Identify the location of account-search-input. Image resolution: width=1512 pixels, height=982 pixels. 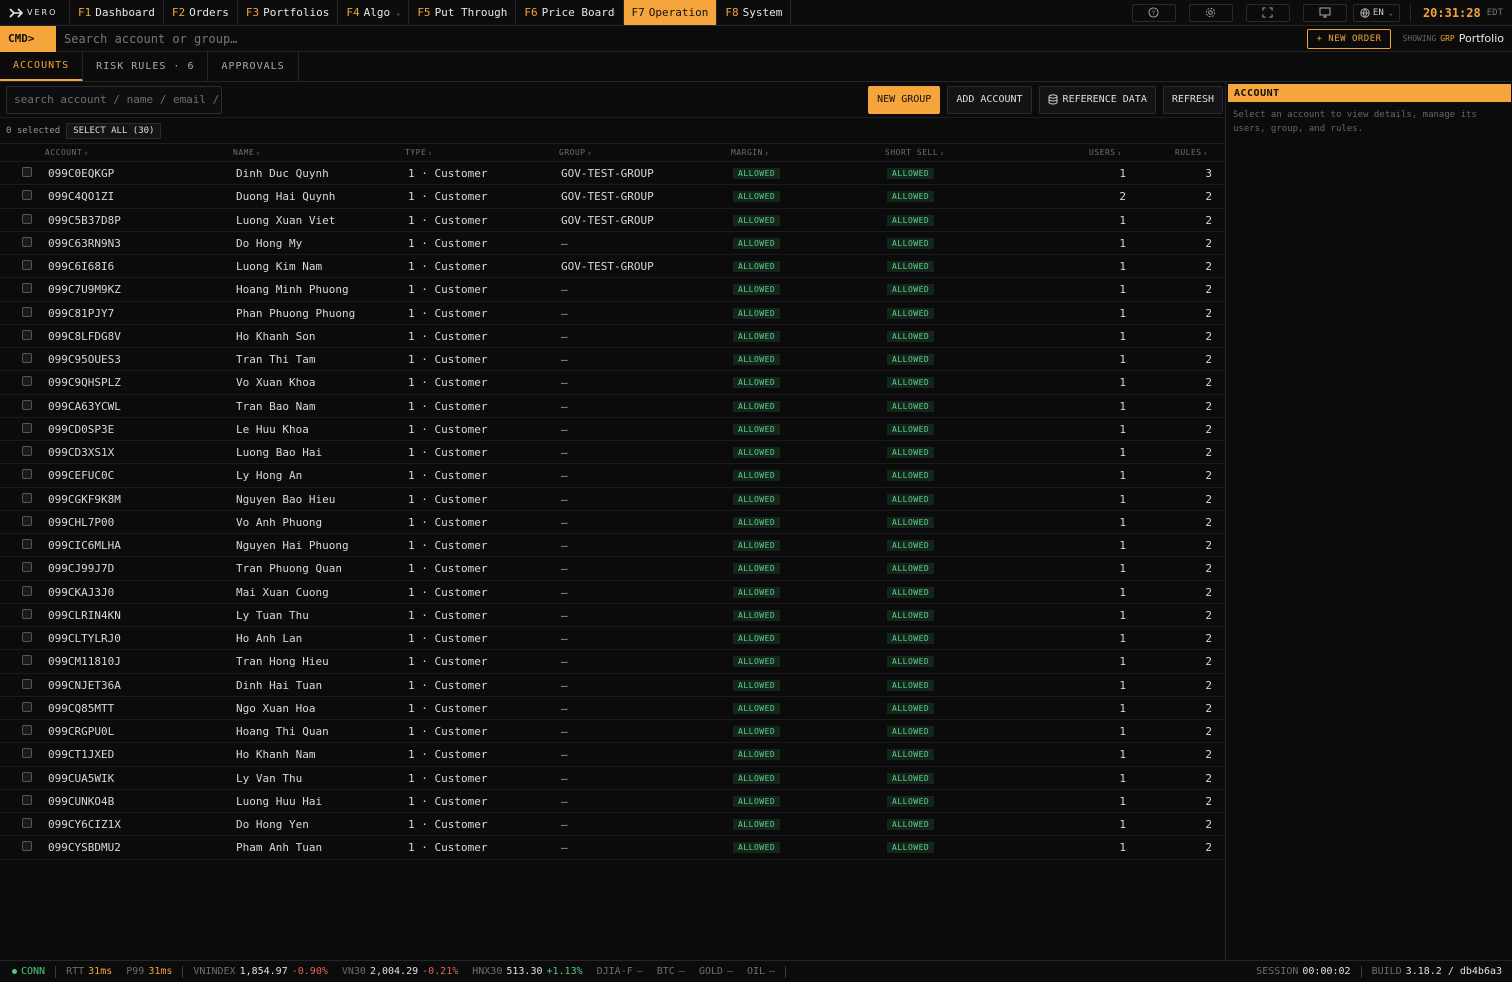
(114, 99).